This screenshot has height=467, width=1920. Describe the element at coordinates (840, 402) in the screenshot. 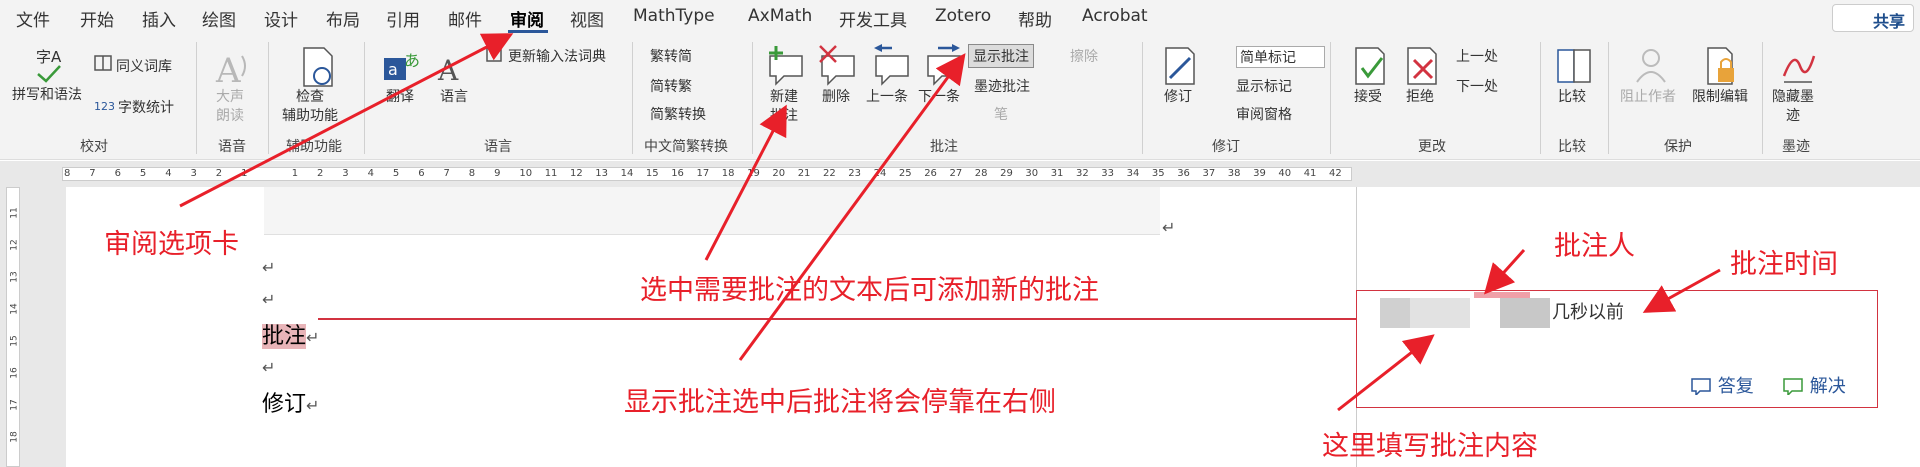

I see `annotation-show-comments: 显示批注选中后批注将会停靠在右侧` at that location.